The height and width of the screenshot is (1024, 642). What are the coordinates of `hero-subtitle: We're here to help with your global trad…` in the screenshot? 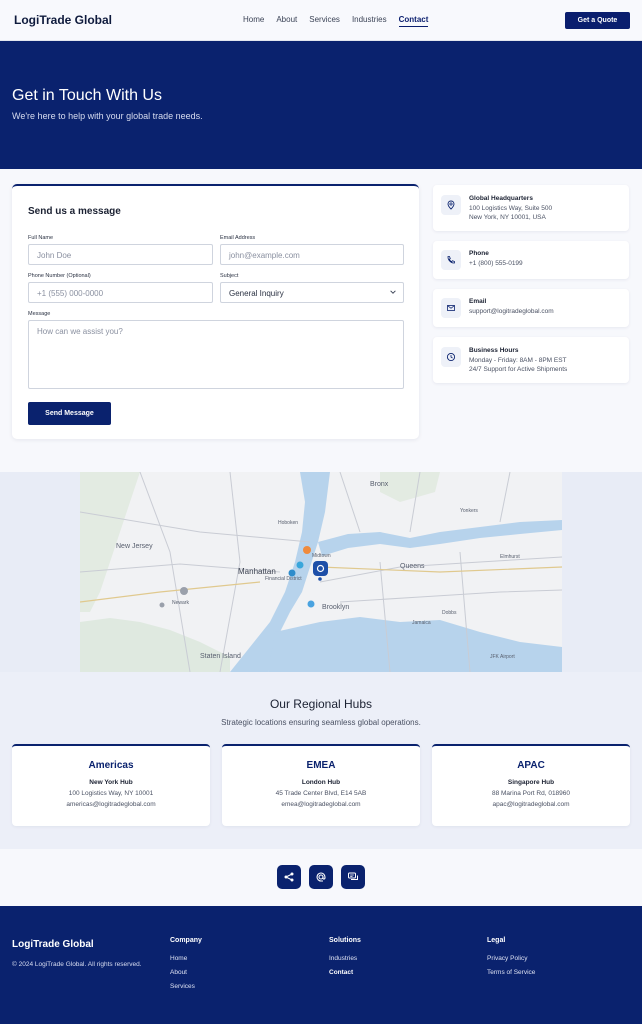 It's located at (107, 116).